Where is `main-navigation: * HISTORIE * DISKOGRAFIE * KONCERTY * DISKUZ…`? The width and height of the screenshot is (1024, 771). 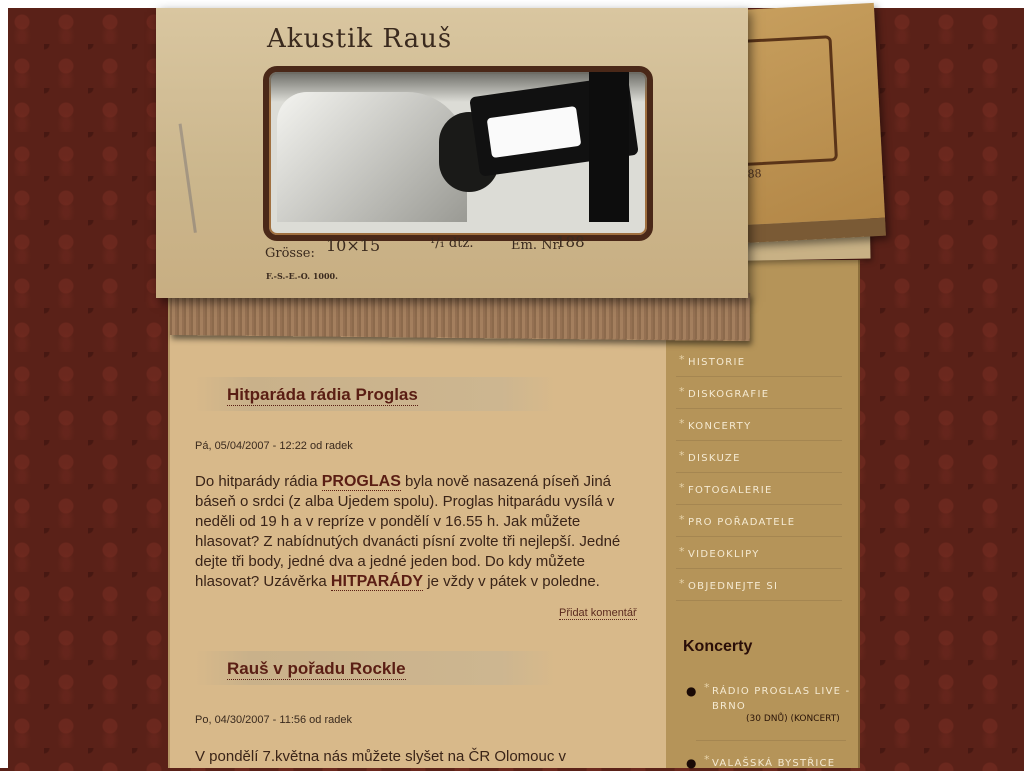 main-navigation: * HISTORIE * DISKOGRAFIE * KONCERTY * DISKUZ… is located at coordinates (759, 473).